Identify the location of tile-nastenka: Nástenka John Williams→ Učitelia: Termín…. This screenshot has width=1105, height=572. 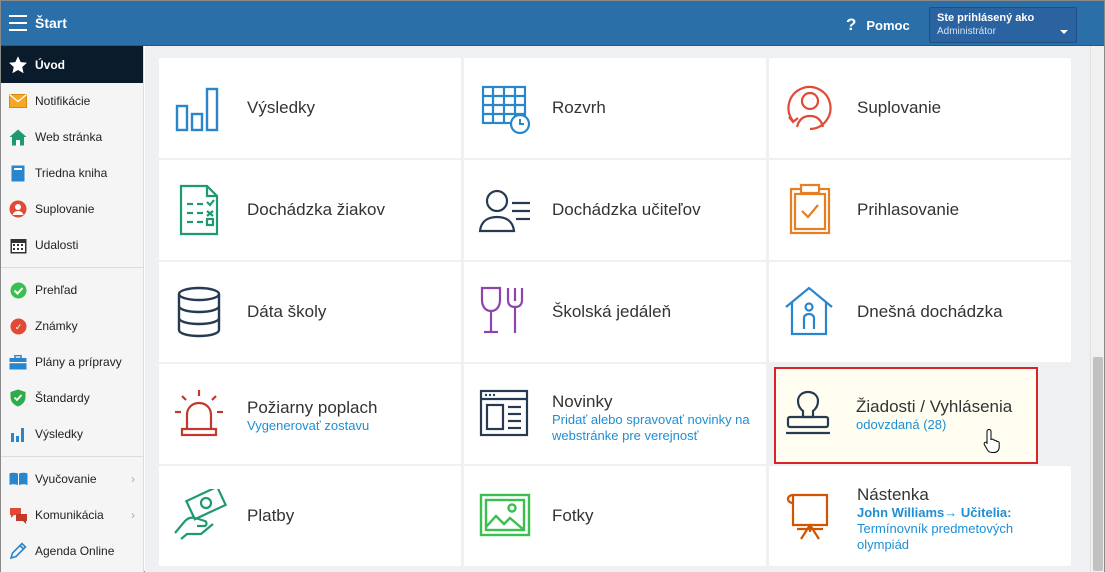
(920, 516).